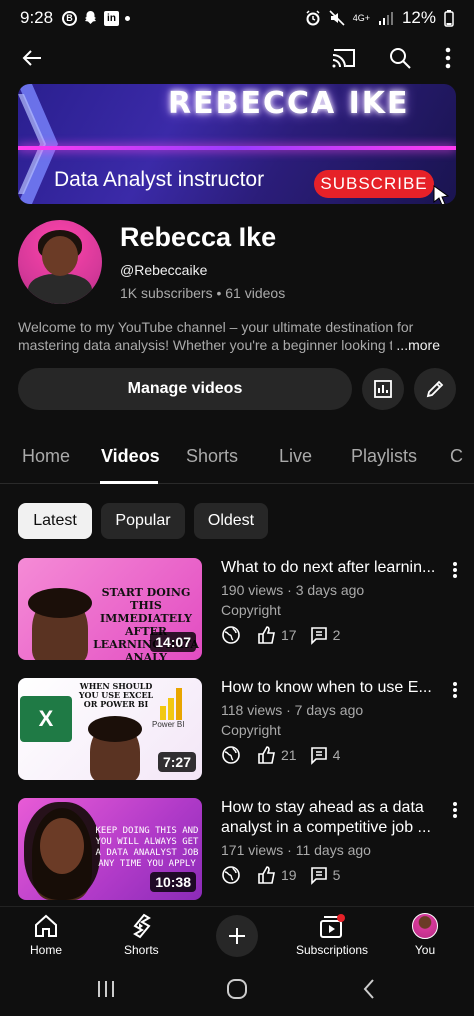  Describe the element at coordinates (293, 590) in the screenshot. I see `video-meta: 190 views · 3 days ago` at that location.